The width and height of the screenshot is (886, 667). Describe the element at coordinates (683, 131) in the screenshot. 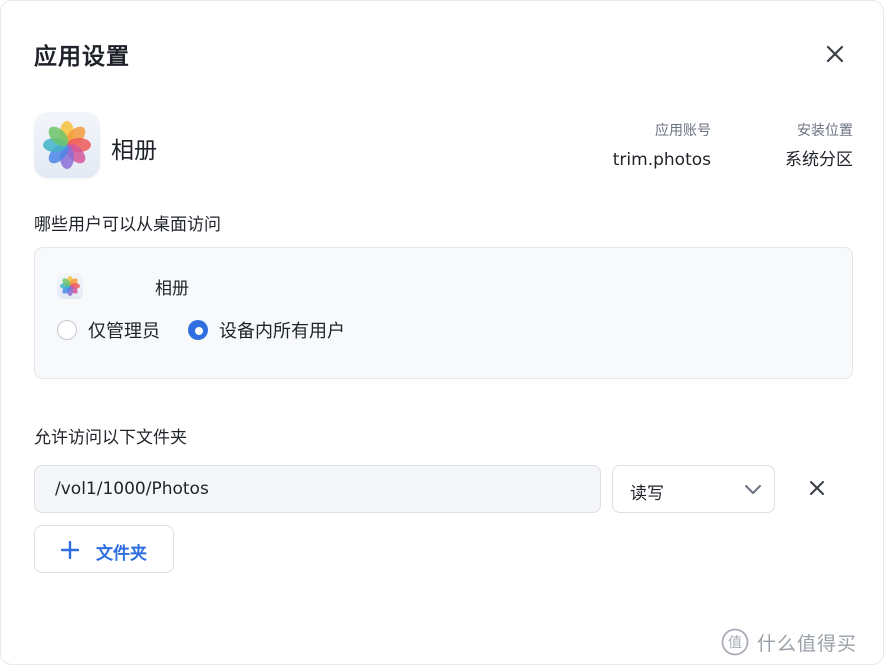

I see `app-account-label: 应用账号` at that location.